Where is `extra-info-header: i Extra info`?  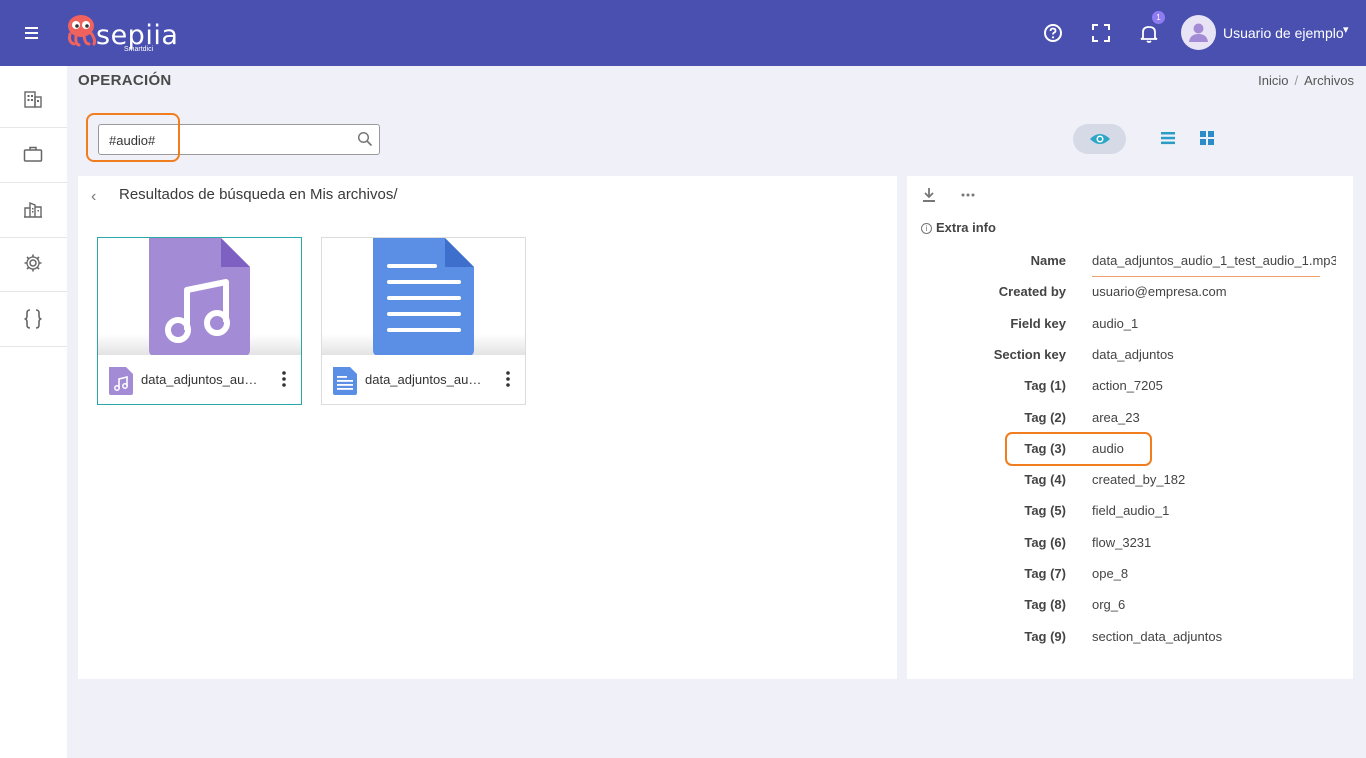
extra-info-header: i Extra info is located at coordinates (958, 227).